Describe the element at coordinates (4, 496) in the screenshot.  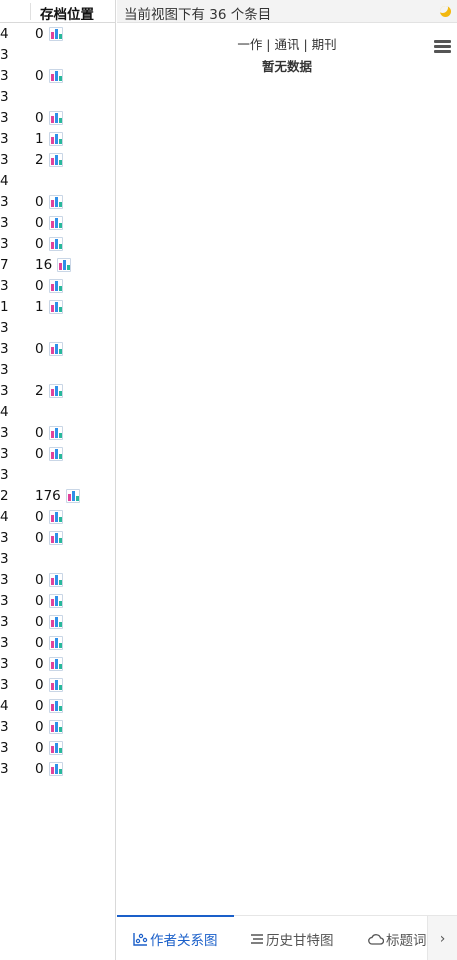
I see `row-cell-value: 2` at that location.